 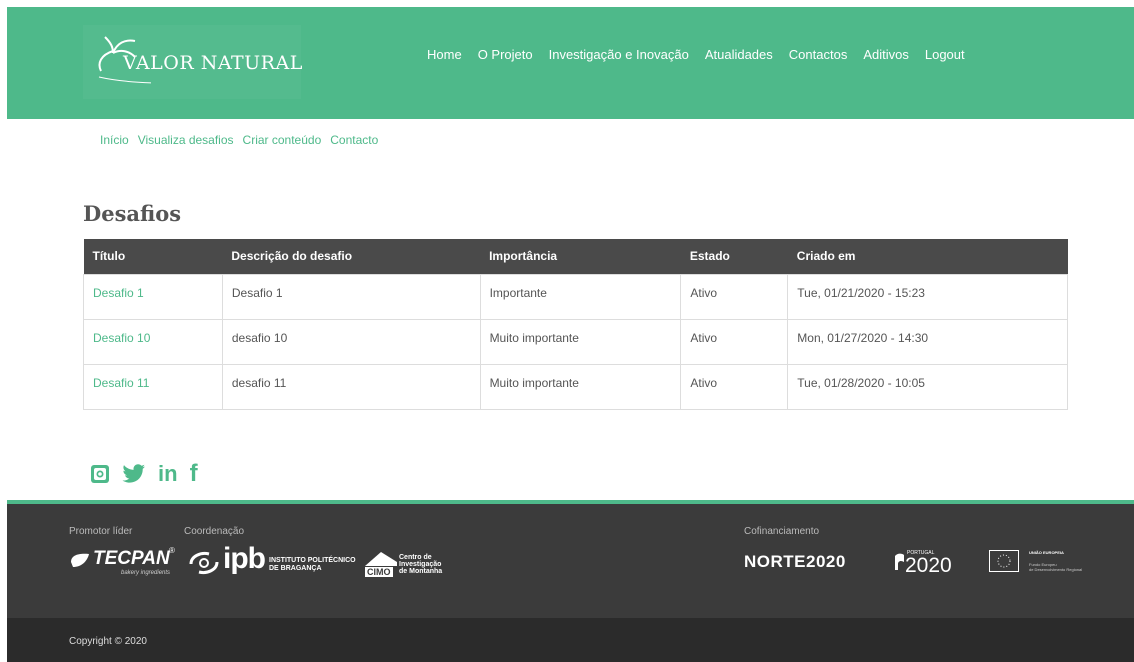 What do you see at coordinates (782, 531) in the screenshot?
I see `cofinancing-label: Cofinanciamento` at bounding box center [782, 531].